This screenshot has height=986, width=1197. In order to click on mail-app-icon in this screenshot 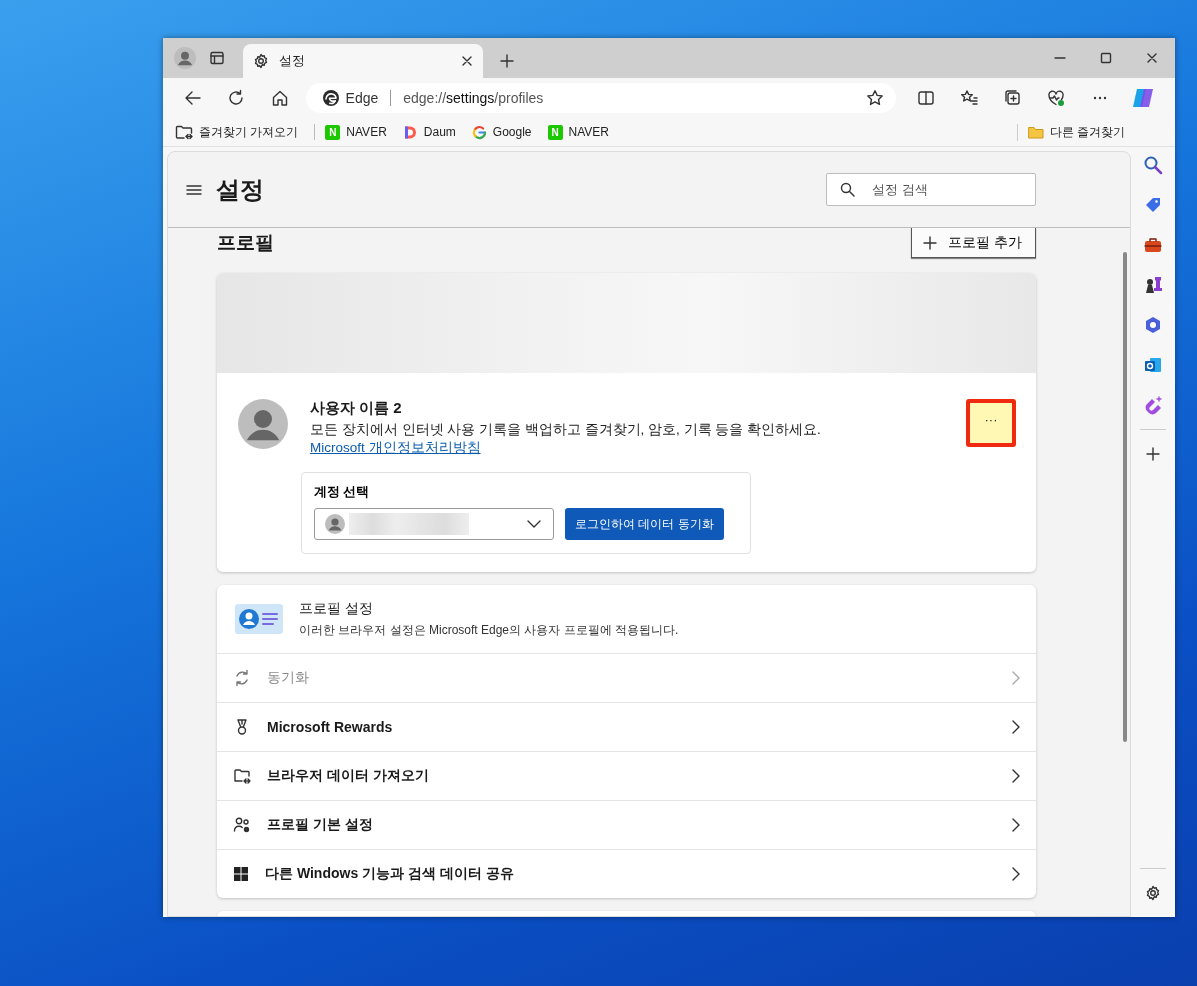, I will do `click(1153, 365)`.